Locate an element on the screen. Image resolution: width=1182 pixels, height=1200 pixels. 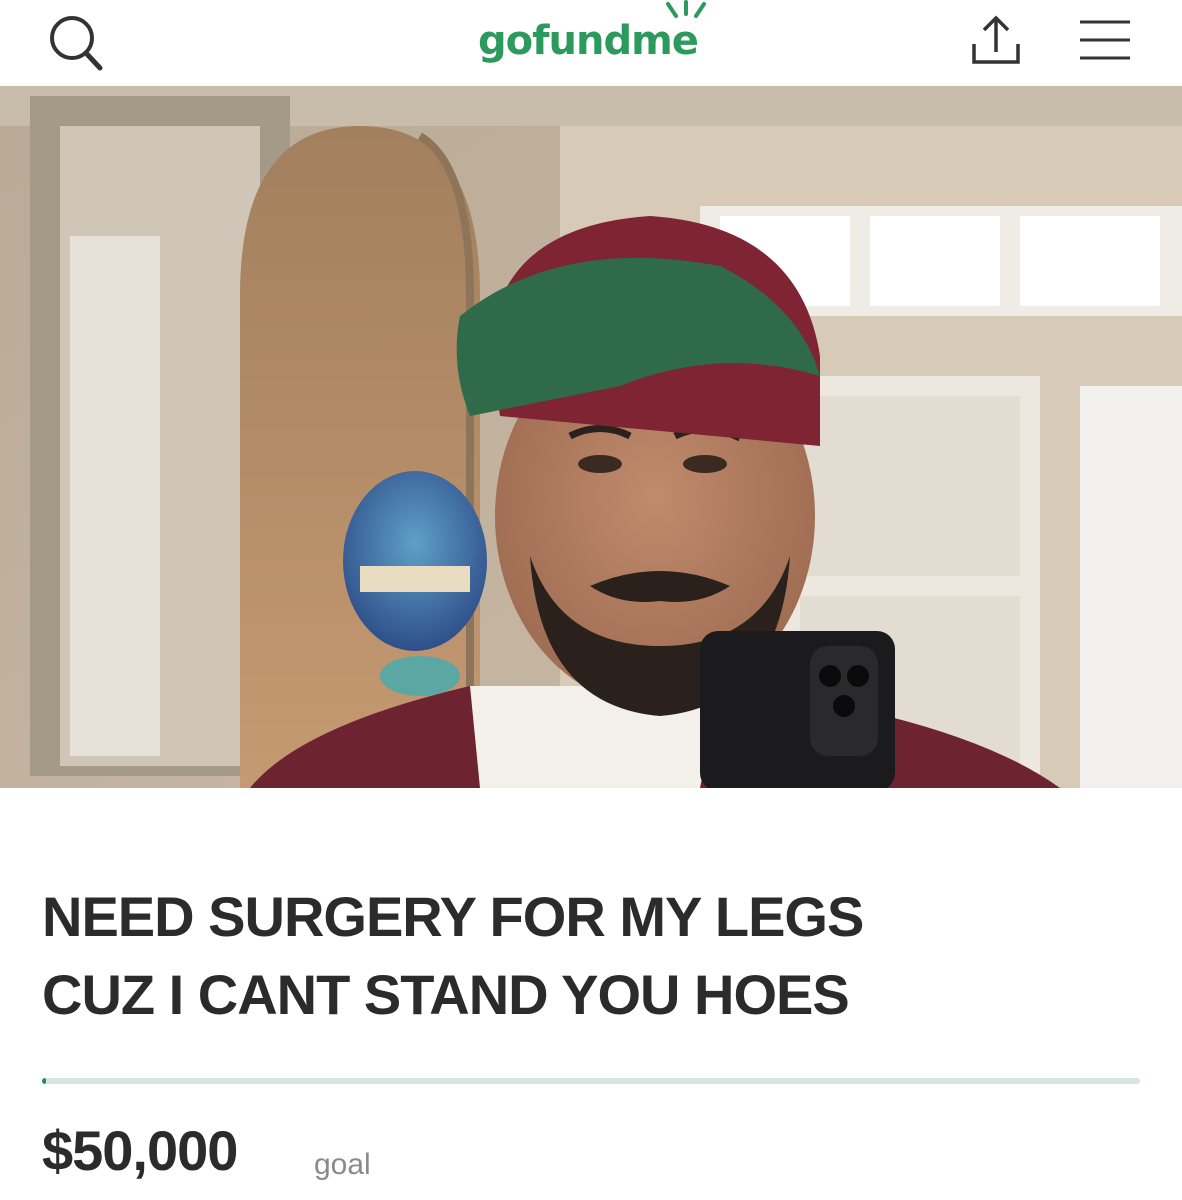
goal-amount: $50,000 is located at coordinates (140, 1150).